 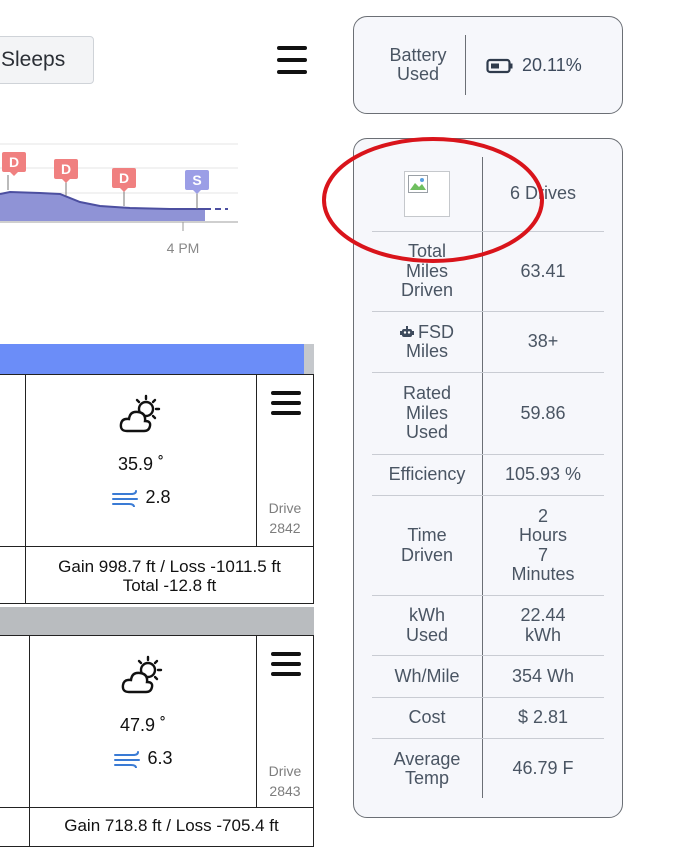 I want to click on battery-icon, so click(x=499, y=65).